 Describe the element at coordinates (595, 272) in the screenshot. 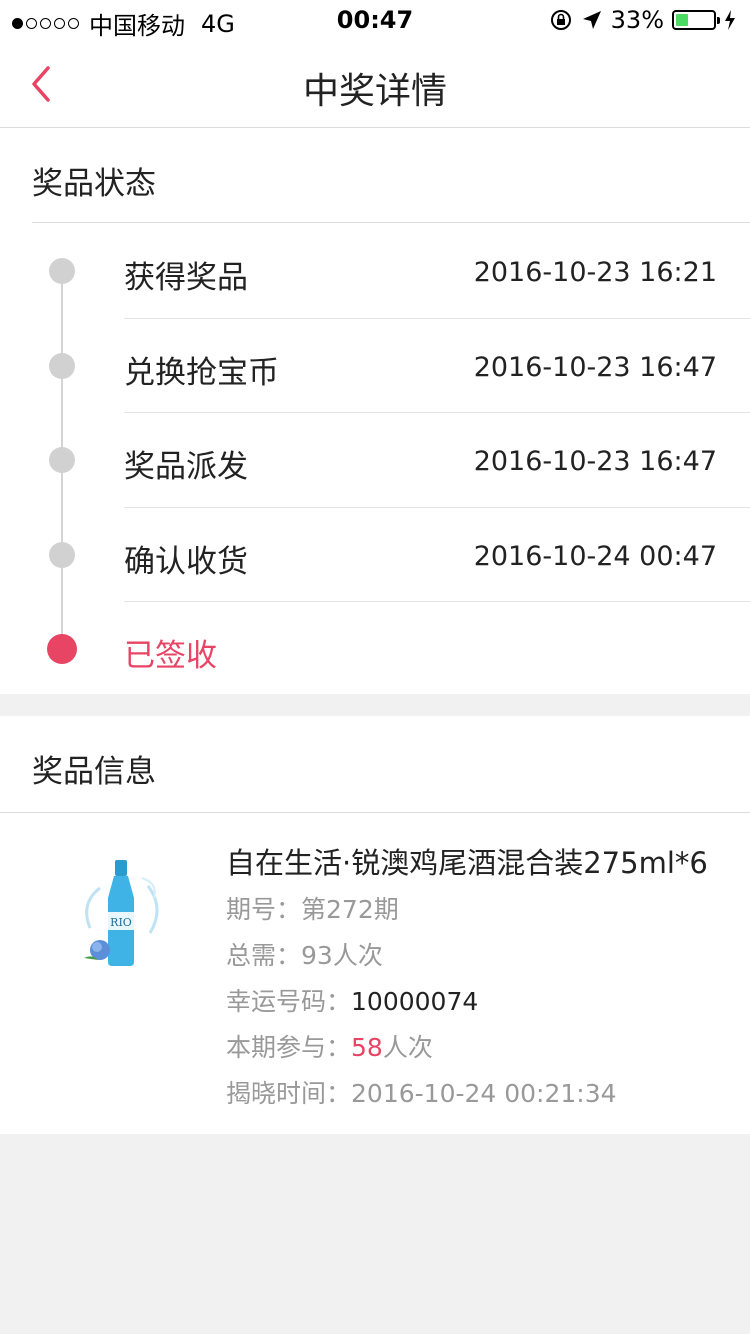

I see `timeline-step-time: 2016-10-23 16:21` at that location.